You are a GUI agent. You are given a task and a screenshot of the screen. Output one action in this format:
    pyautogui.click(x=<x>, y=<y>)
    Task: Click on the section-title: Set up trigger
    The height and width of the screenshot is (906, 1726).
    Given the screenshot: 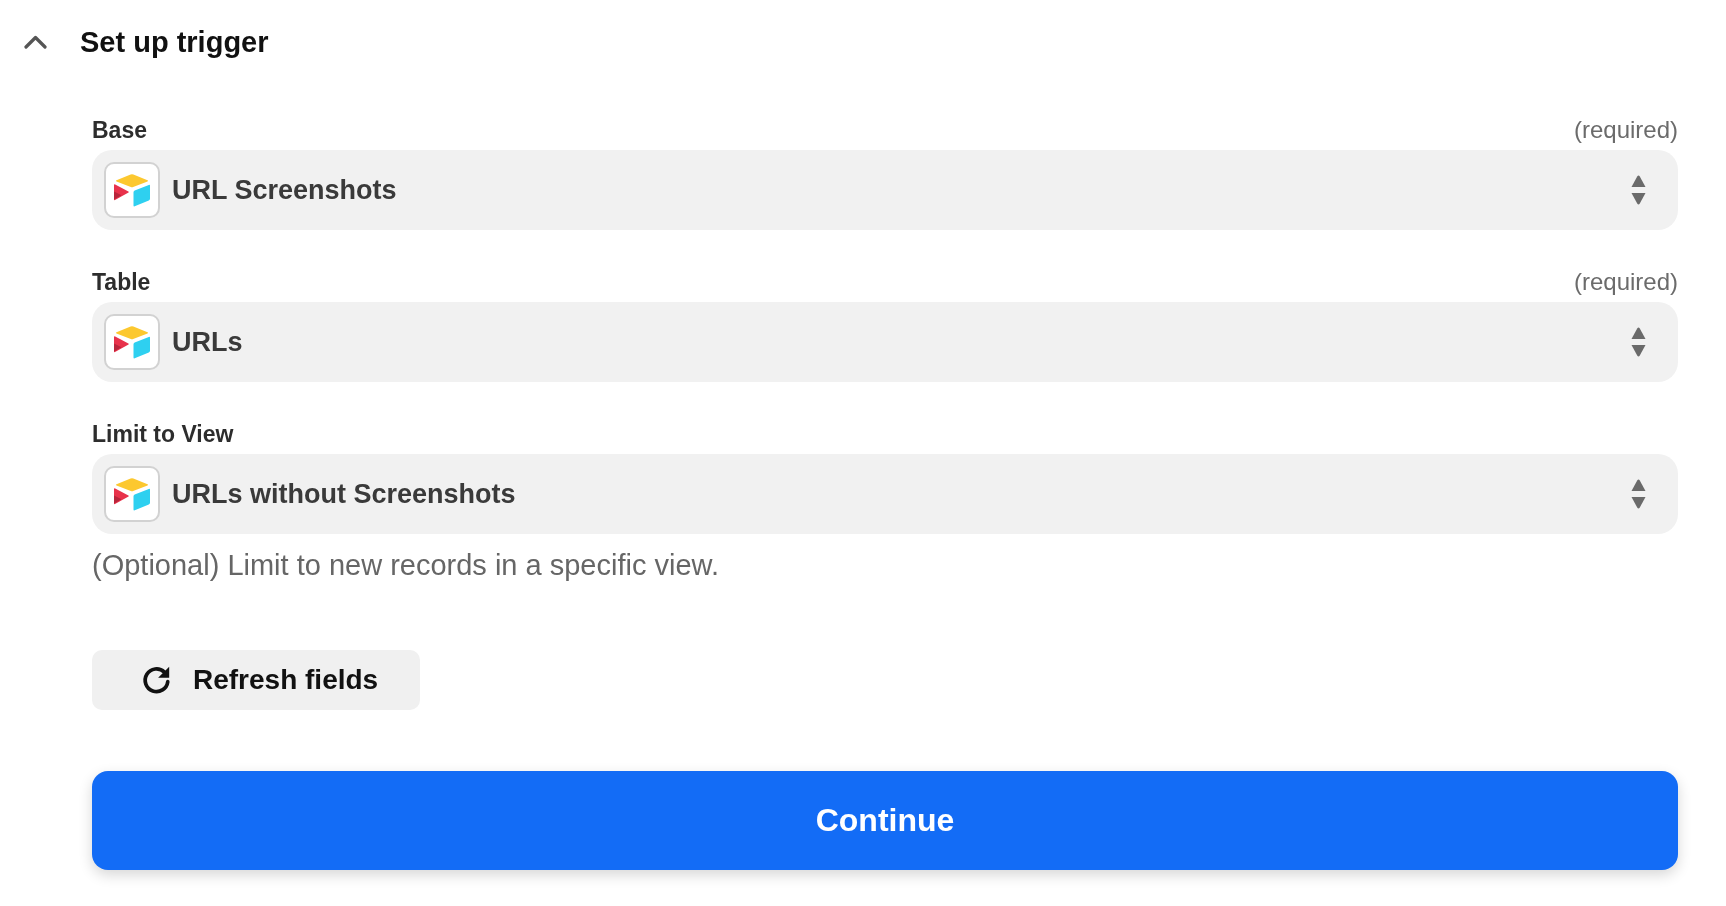 What is the action you would take?
    pyautogui.click(x=174, y=42)
    